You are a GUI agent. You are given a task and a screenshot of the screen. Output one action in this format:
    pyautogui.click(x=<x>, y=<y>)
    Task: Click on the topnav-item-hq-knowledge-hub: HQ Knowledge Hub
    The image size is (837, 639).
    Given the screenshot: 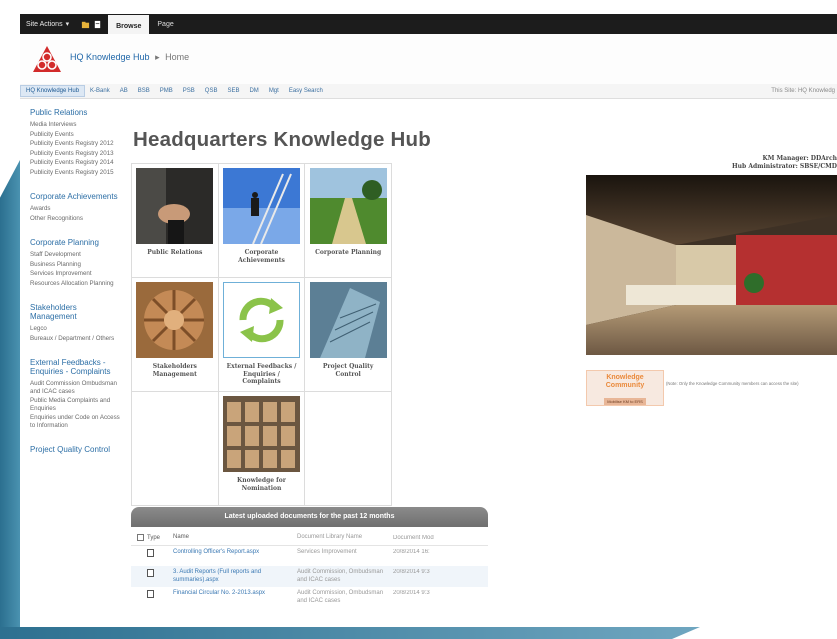 What is the action you would take?
    pyautogui.click(x=53, y=91)
    